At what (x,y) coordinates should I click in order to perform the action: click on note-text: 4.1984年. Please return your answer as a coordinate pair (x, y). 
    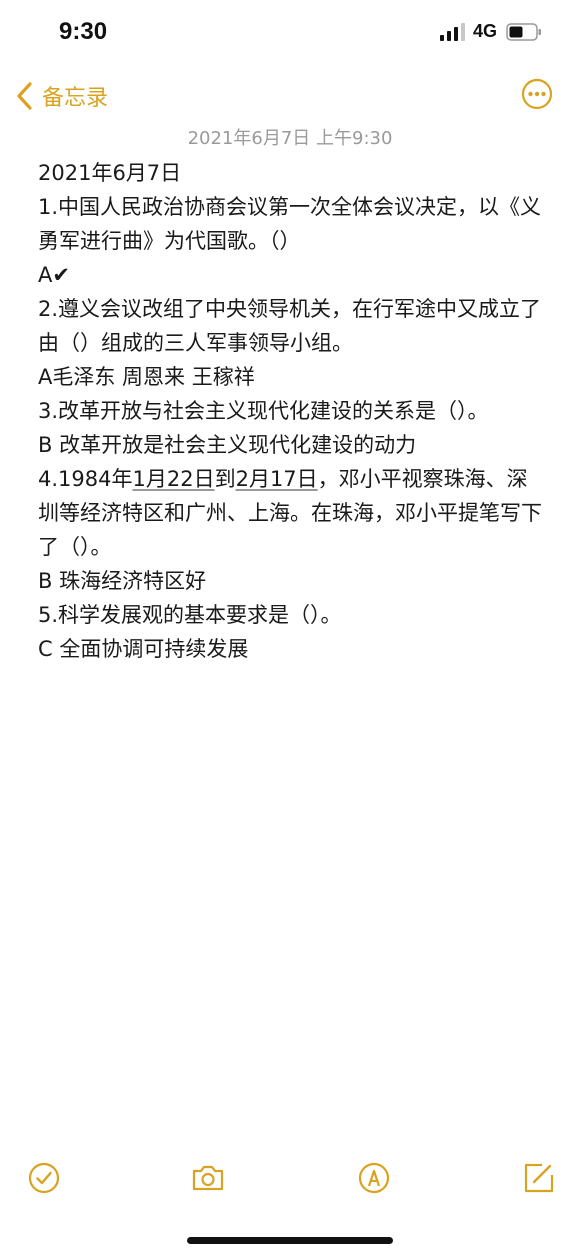
    Looking at the image, I should click on (85, 479).